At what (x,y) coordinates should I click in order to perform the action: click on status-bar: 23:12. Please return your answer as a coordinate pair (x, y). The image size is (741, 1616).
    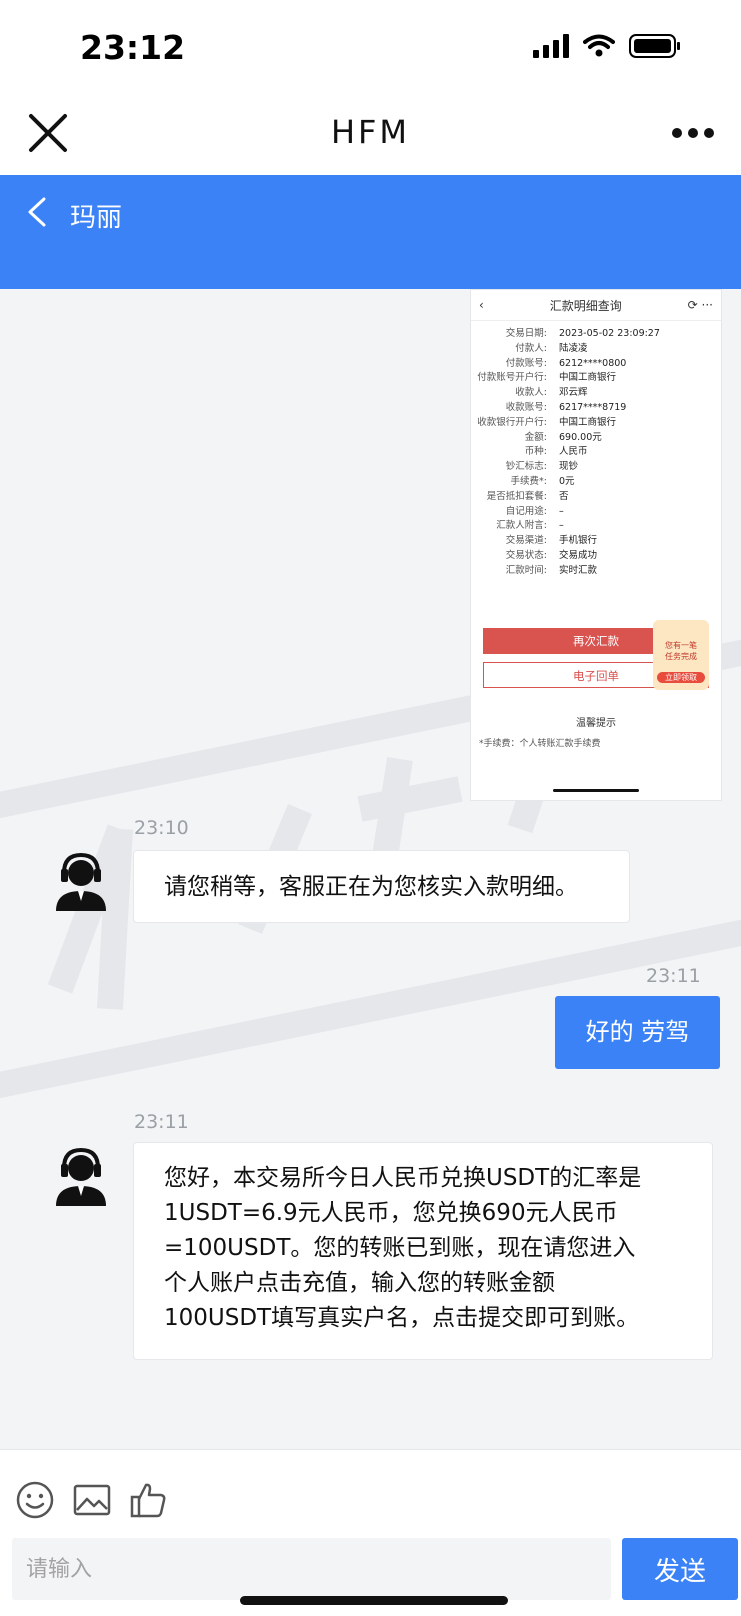
    Looking at the image, I should click on (370, 47).